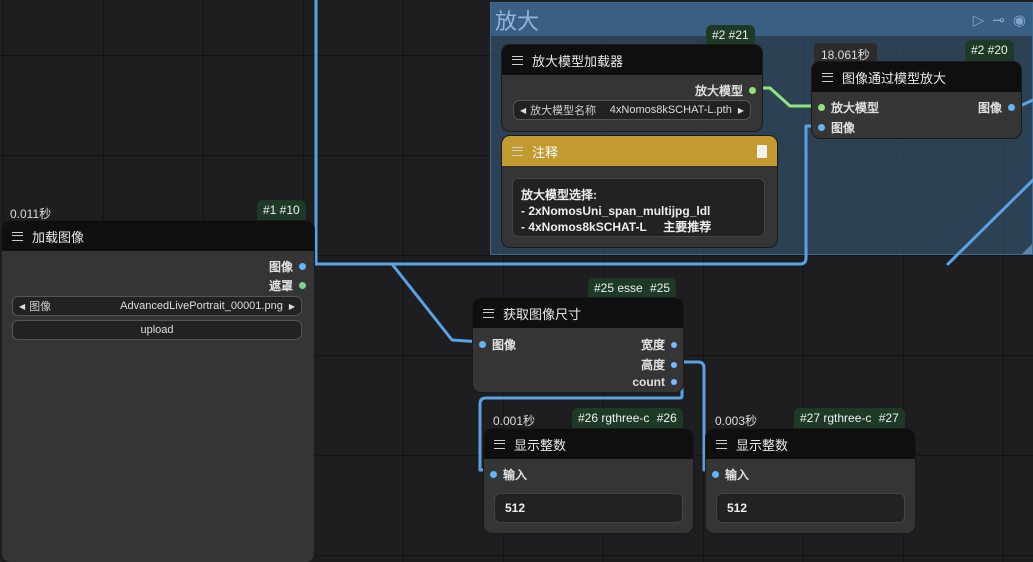 The height and width of the screenshot is (562, 1033). What do you see at coordinates (810, 481) in the screenshot?
I see `display-int-node-27: 显示整数 输入 512` at bounding box center [810, 481].